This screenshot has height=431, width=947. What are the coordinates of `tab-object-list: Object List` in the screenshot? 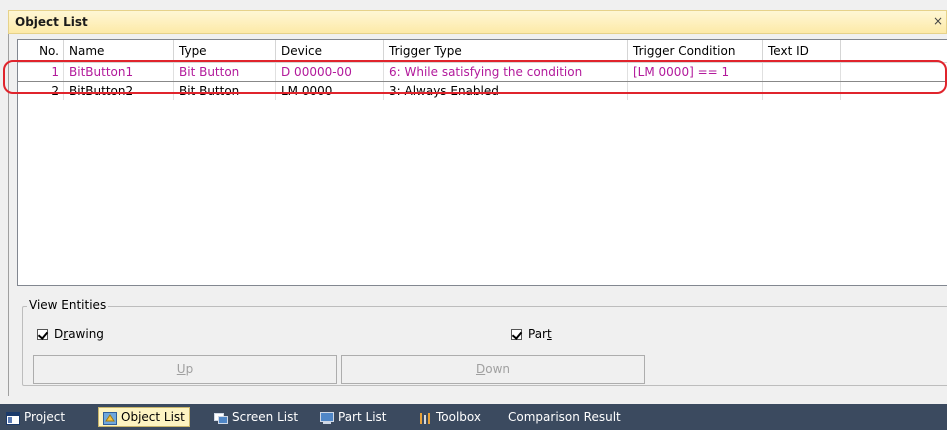 It's located at (144, 417).